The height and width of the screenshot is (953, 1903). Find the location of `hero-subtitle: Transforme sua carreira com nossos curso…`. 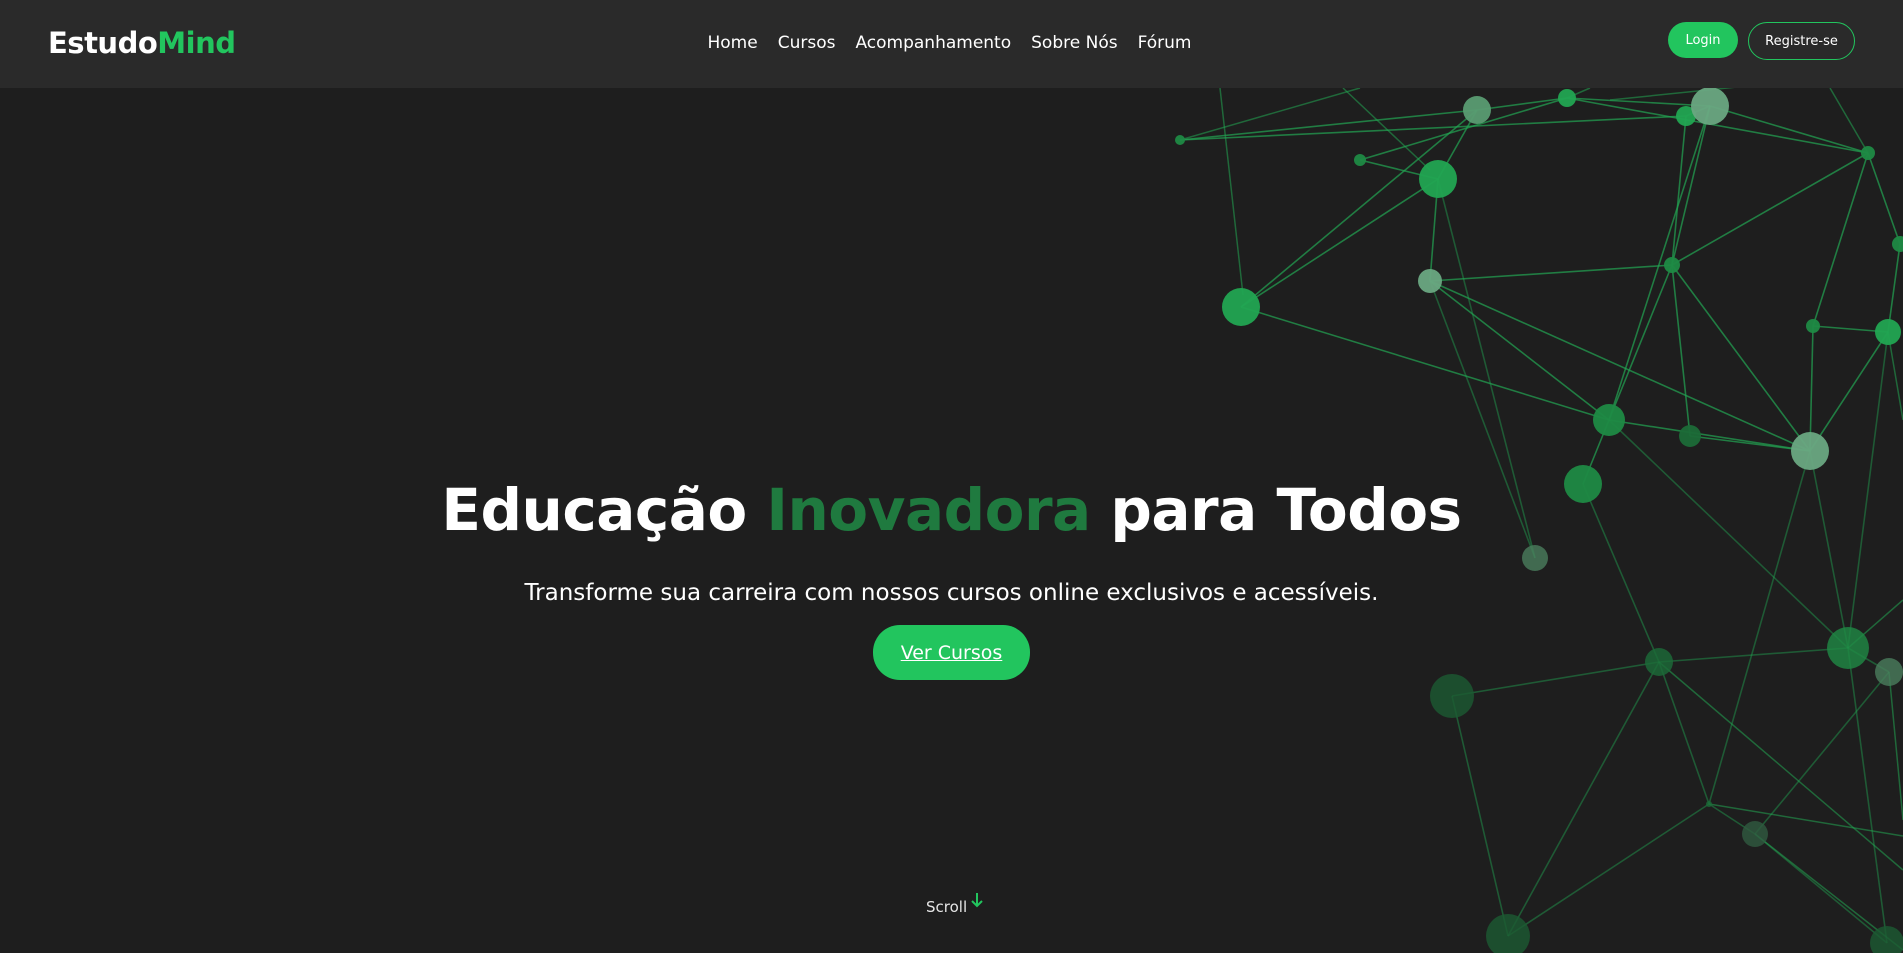

hero-subtitle: Transforme sua carreira com nossos curso… is located at coordinates (951, 593).